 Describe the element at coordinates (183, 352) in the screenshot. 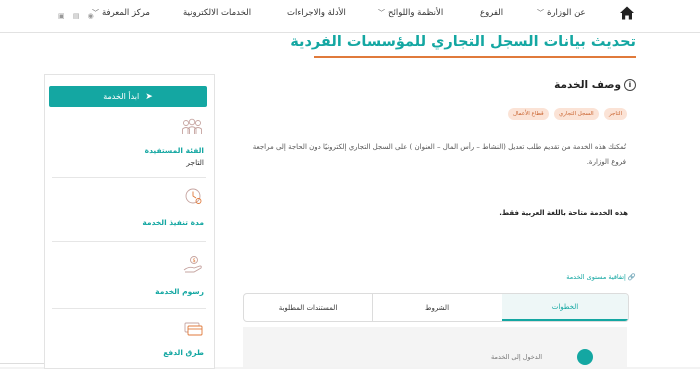

I see `payment-label: طرق الدفع` at that location.